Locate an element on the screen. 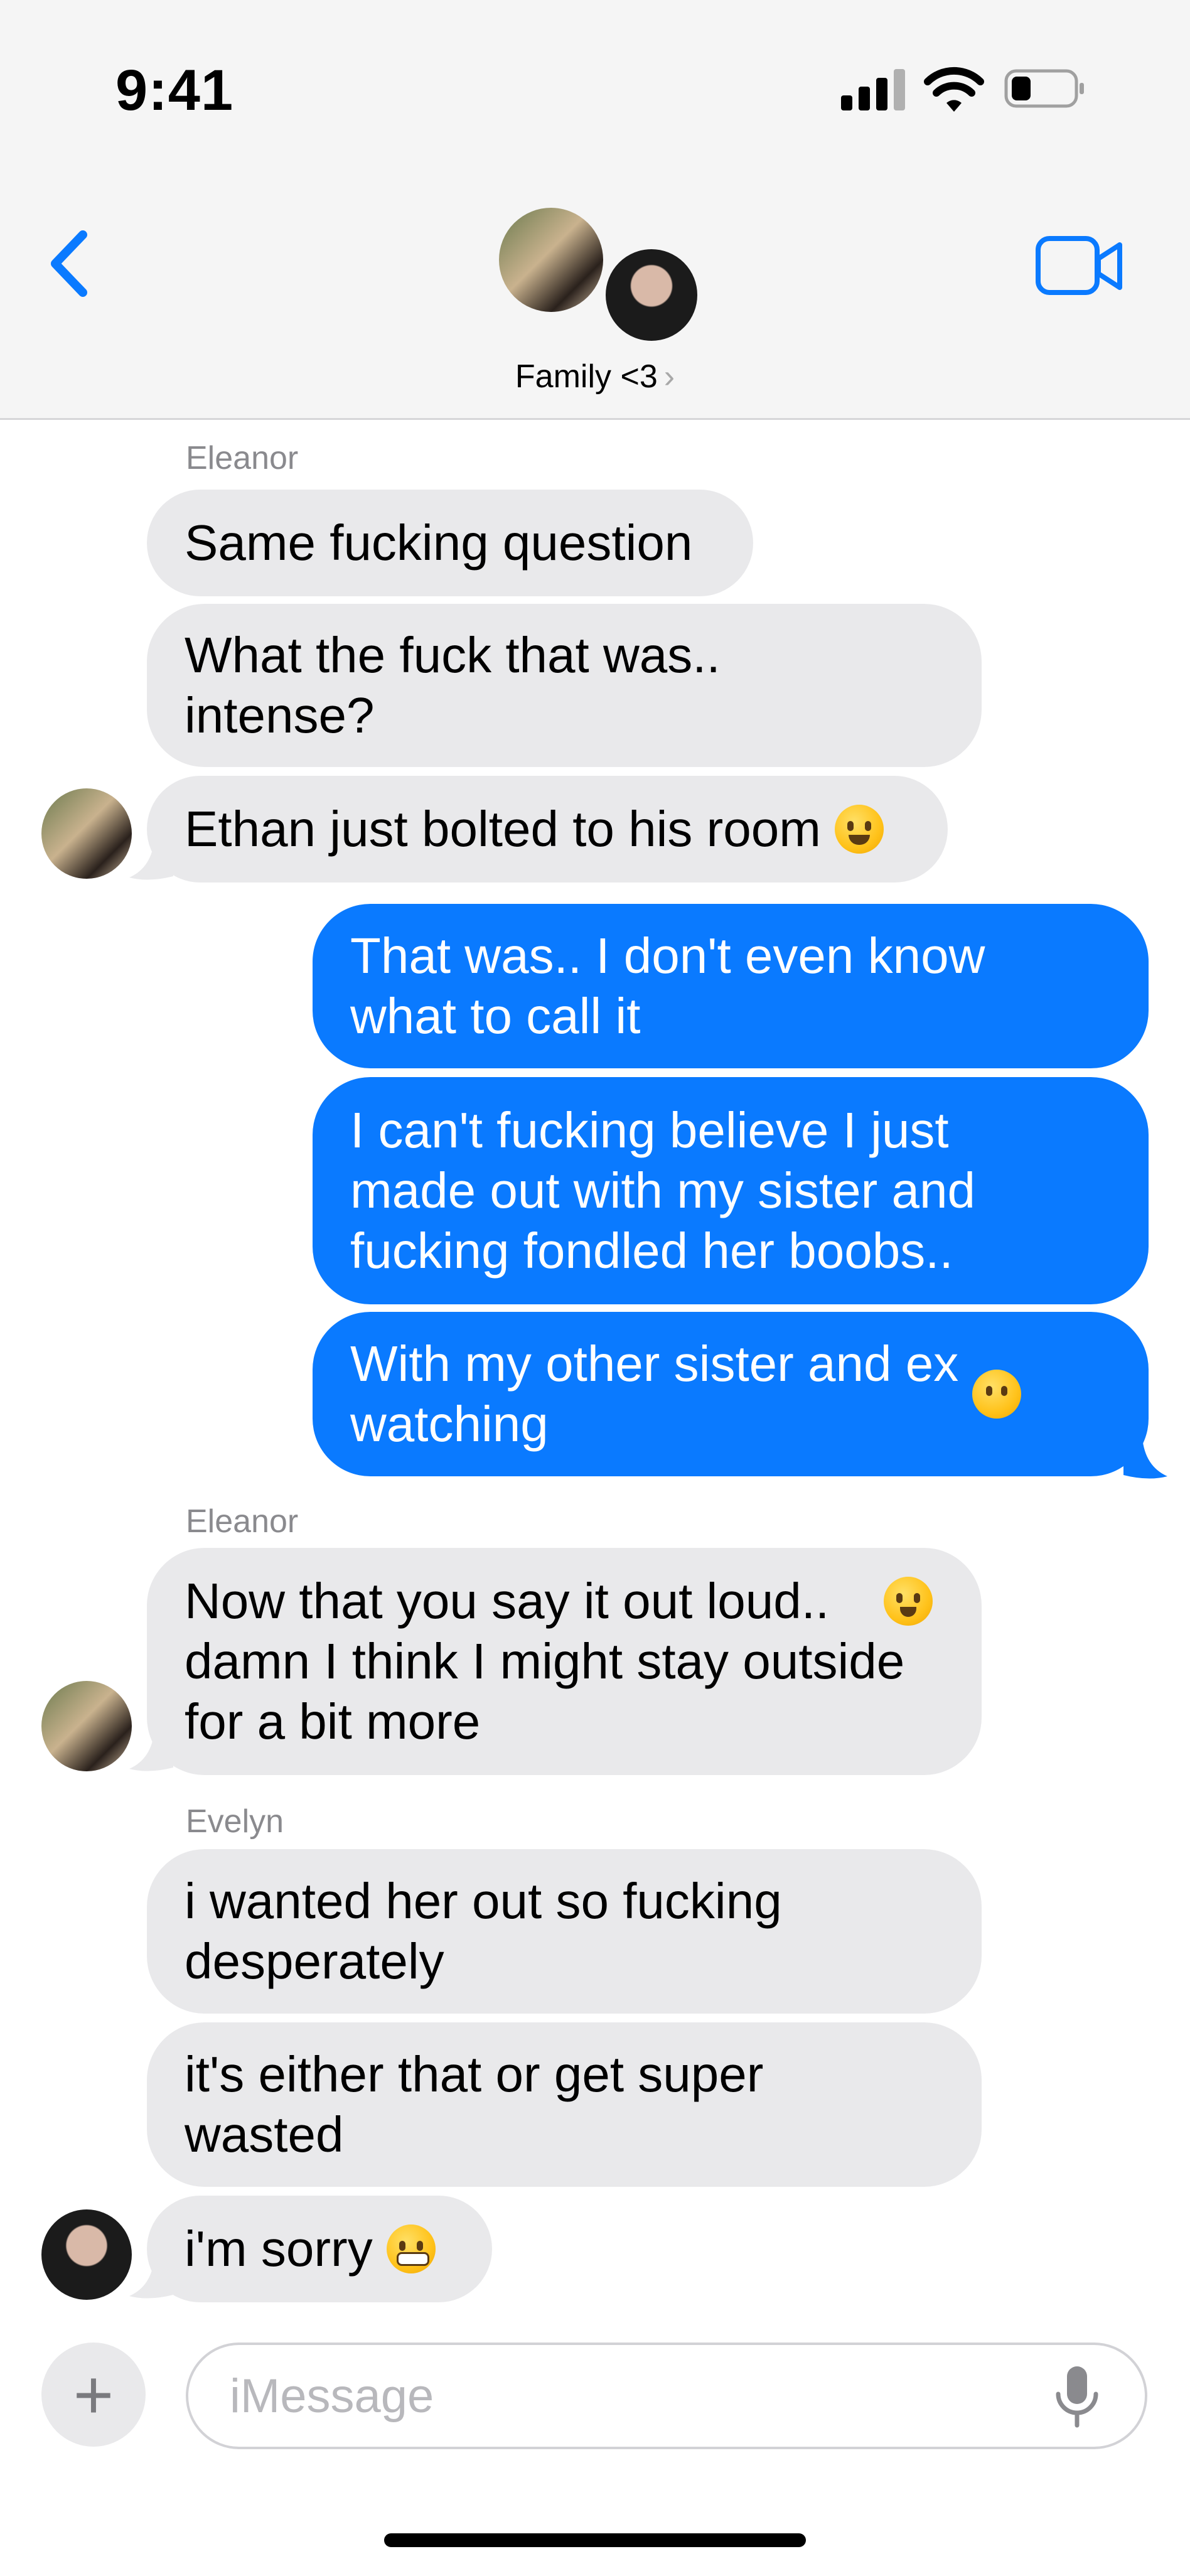  wifi-icon is located at coordinates (954, 89).